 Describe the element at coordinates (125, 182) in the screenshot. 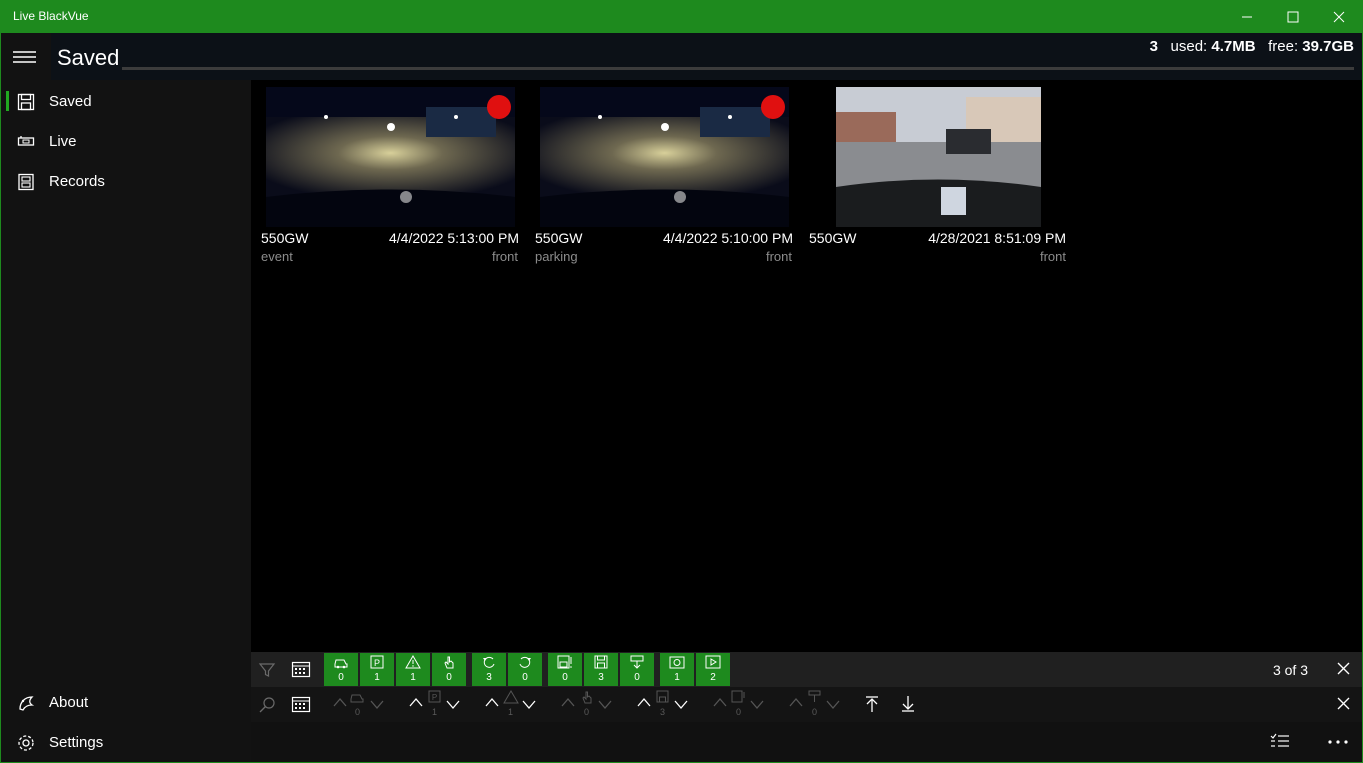

I see `sidebar-item-records: Records` at that location.